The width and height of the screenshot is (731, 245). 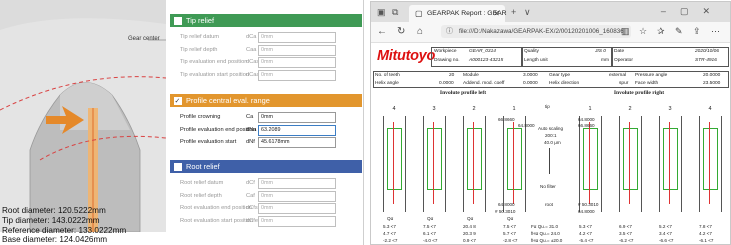 I want to click on tip-eval-end-field: 0mm, so click(x=297, y=62).